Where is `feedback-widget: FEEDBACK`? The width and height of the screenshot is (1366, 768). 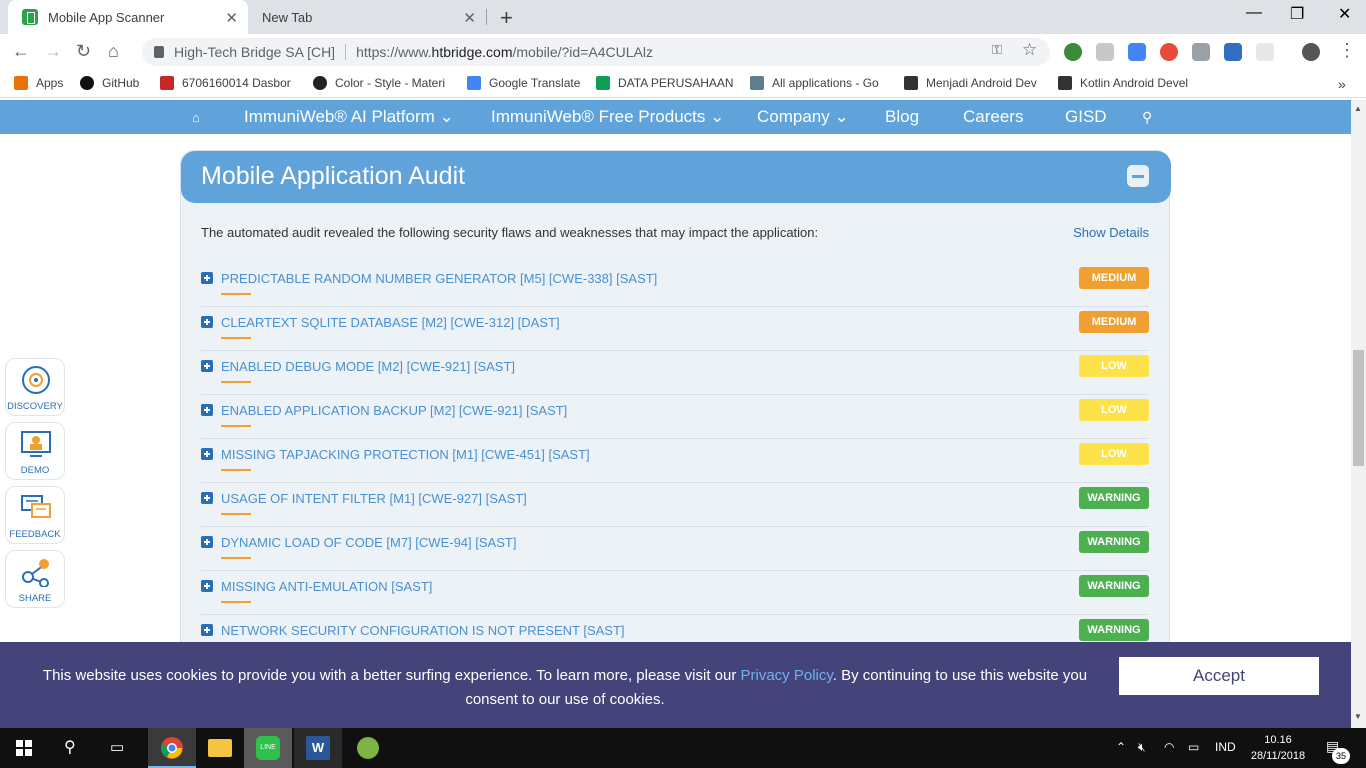
feedback-widget: FEEDBACK is located at coordinates (35, 515).